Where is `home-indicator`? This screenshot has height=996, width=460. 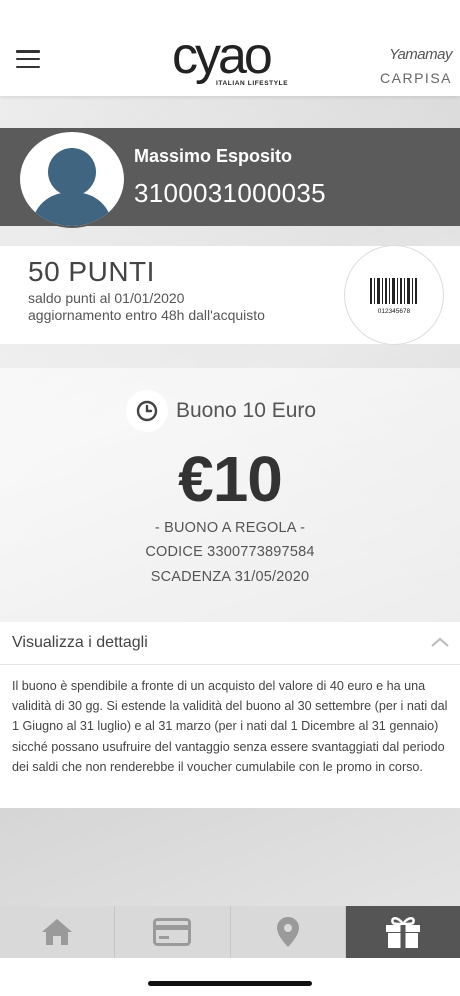 home-indicator is located at coordinates (230, 983).